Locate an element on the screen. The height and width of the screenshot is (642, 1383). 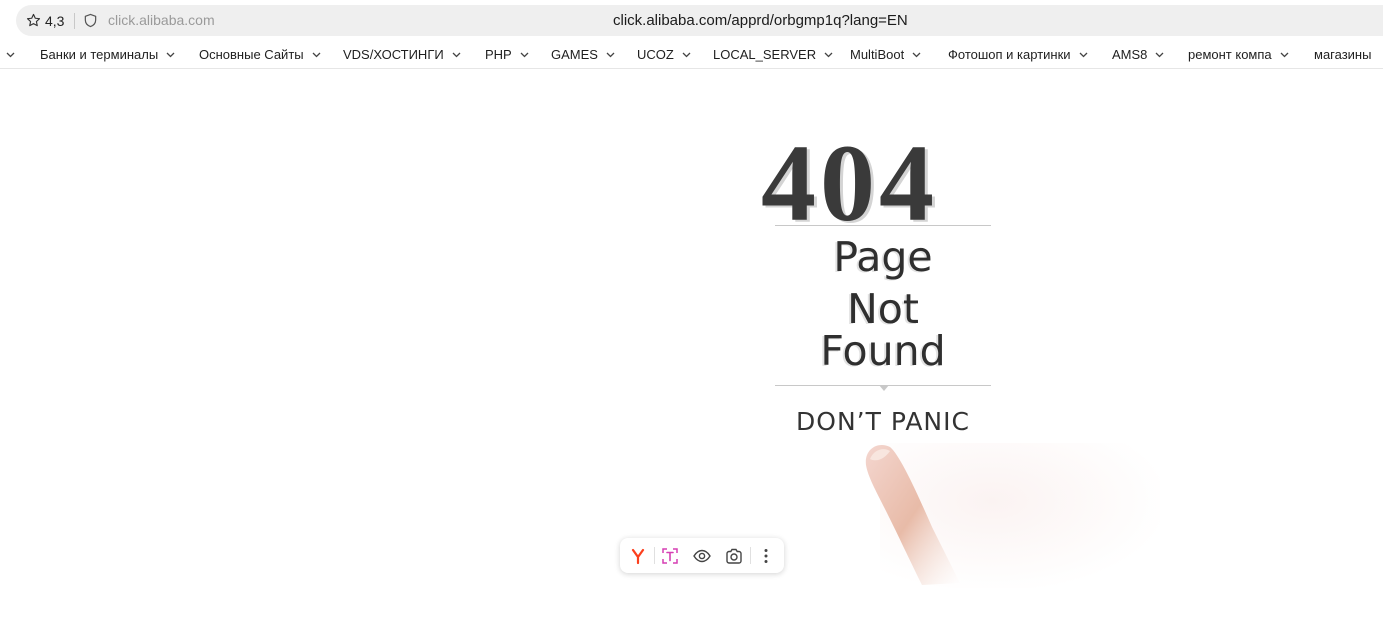
bookmark-folder: Фотошоп и картинки is located at coordinates (1018, 54).